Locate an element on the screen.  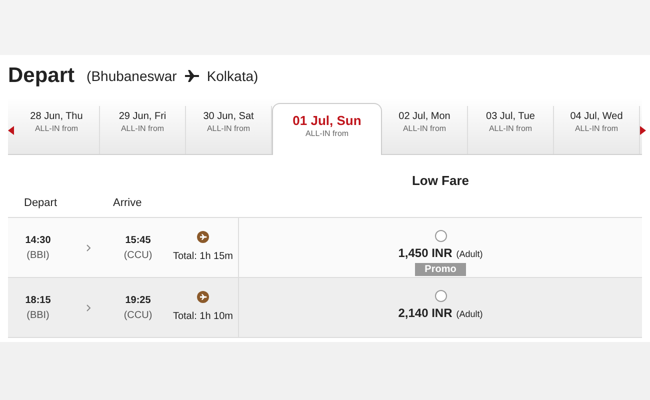
plane-icon is located at coordinates (191, 76).